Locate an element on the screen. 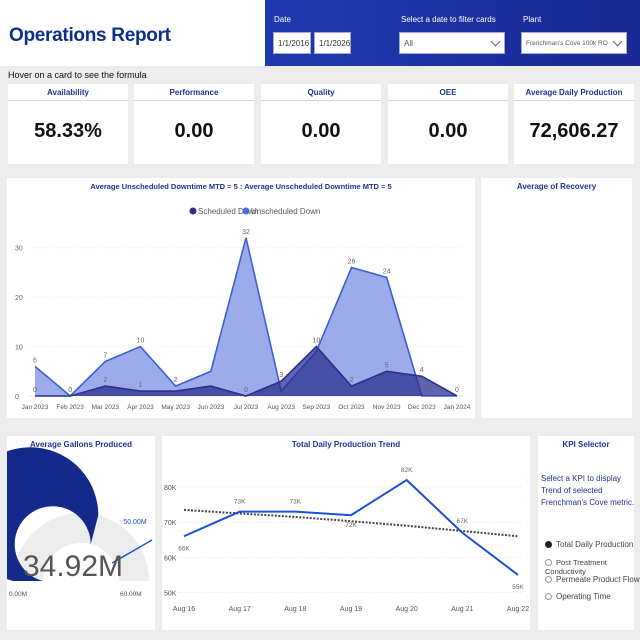 Image resolution: width=640 pixels, height=640 pixels. recovery-panel: Average of Recovery is located at coordinates (556, 298).